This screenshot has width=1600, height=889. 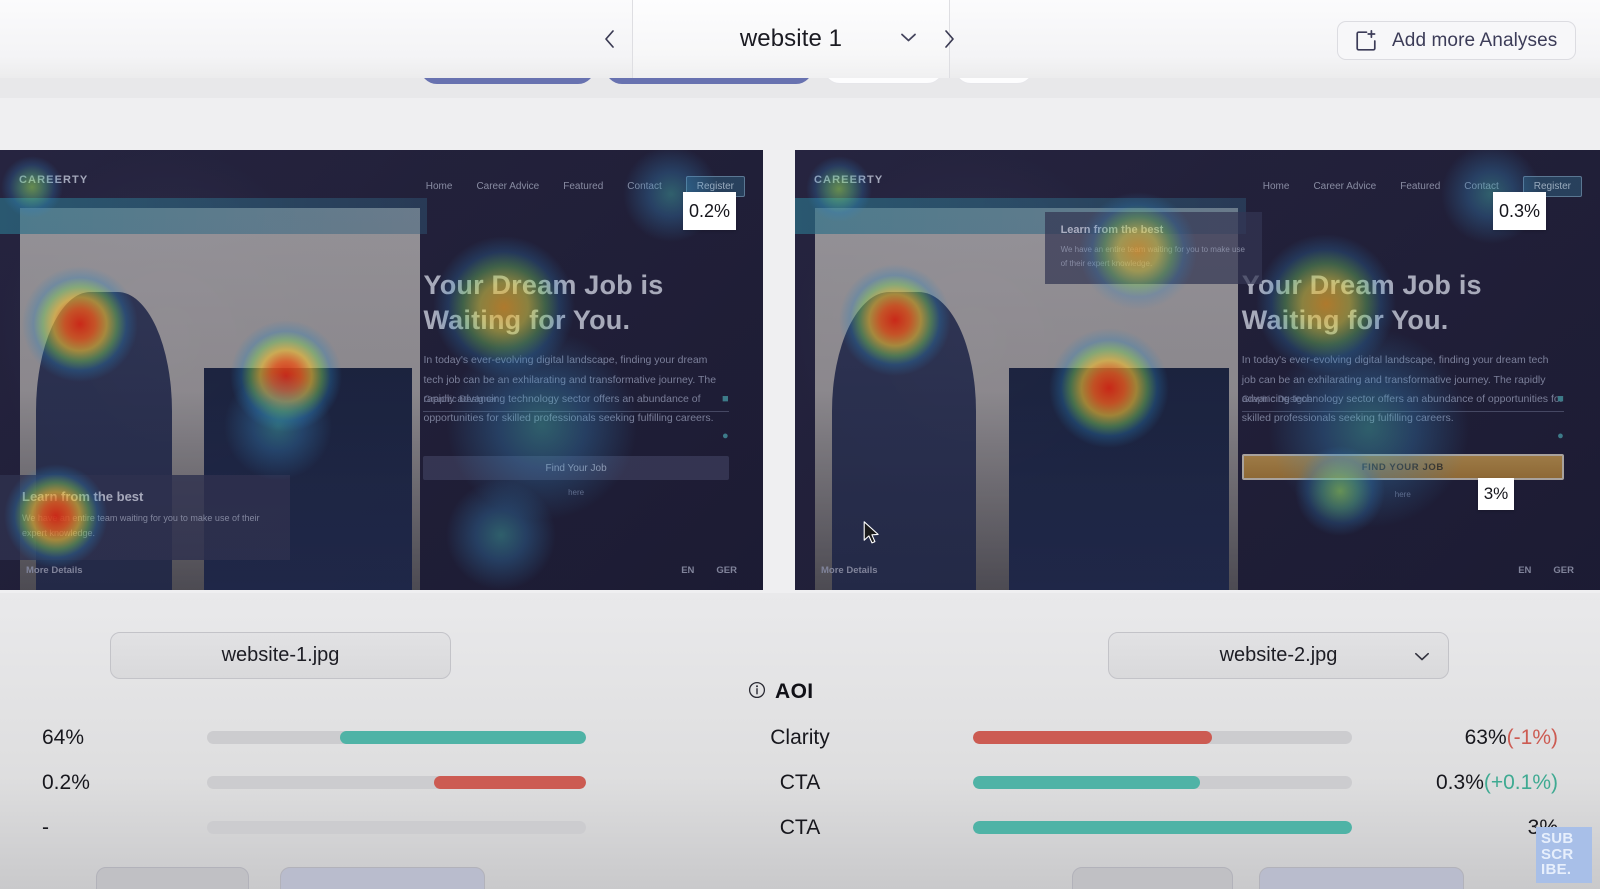 I want to click on left-file-button: website-1.jpg, so click(x=280, y=655).